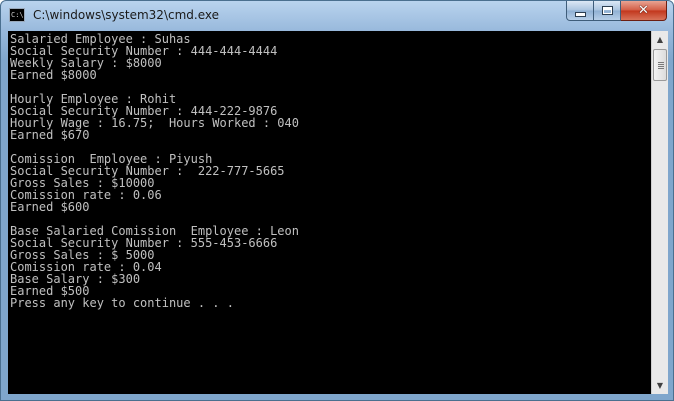  What do you see at coordinates (86, 195) in the screenshot?
I see `console-line: Comission rate : 0.06` at bounding box center [86, 195].